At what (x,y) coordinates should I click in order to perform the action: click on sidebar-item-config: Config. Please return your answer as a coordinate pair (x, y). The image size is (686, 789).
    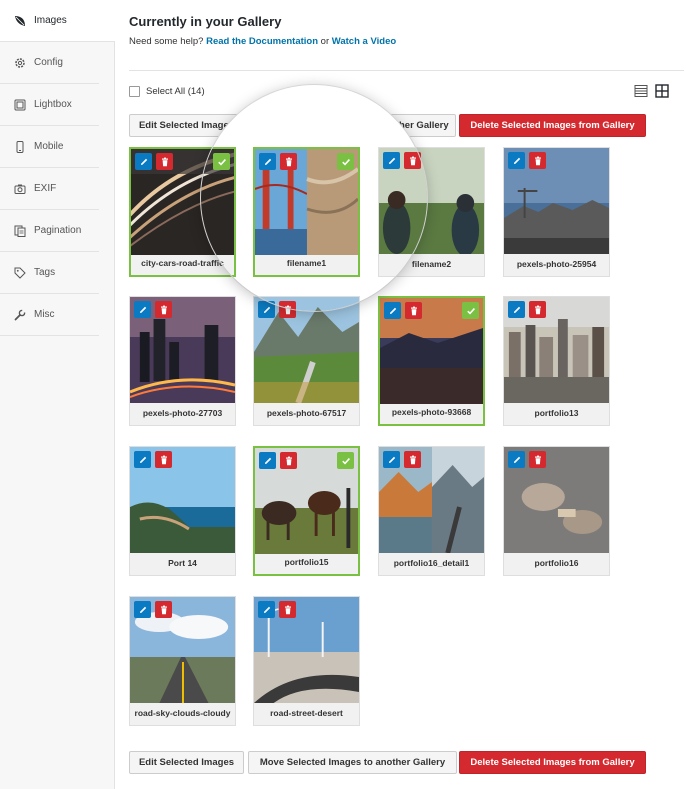
    Looking at the image, I should click on (49, 63).